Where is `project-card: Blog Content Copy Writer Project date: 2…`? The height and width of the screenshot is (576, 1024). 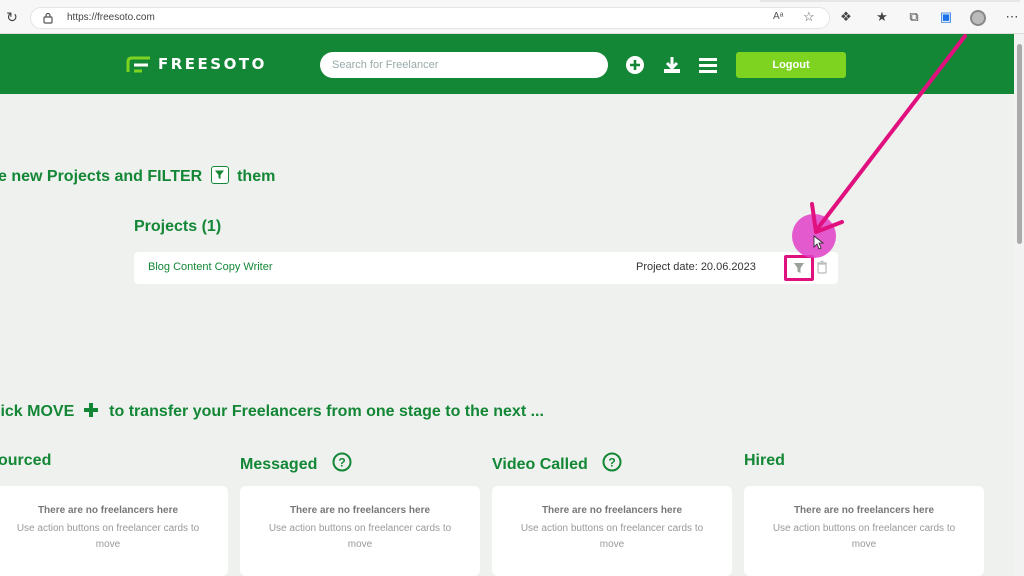
project-card: Blog Content Copy Writer Project date: 2… is located at coordinates (486, 268).